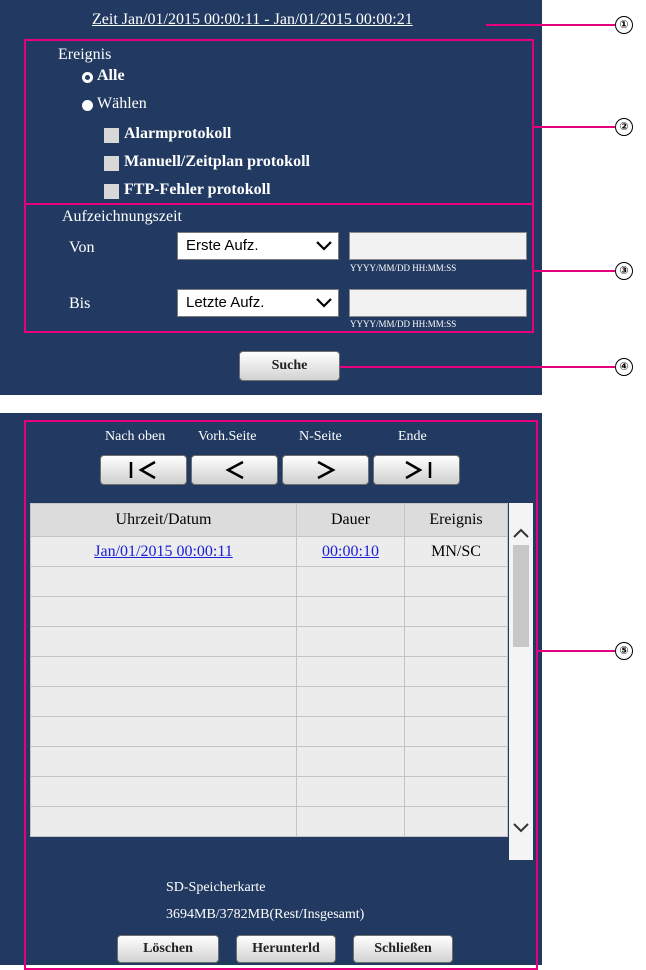 The height and width of the screenshot is (970, 646). Describe the element at coordinates (279, 122) in the screenshot. I see `callout-box-event` at that location.